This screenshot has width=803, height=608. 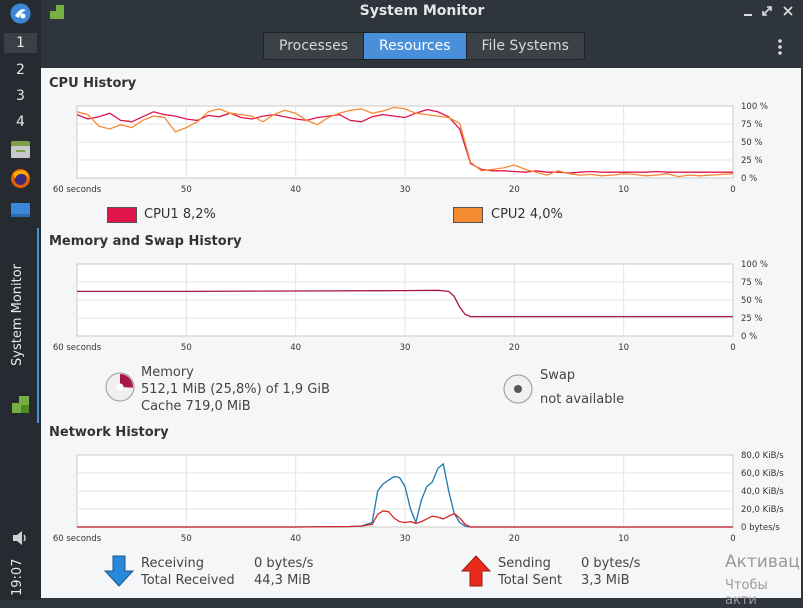 What do you see at coordinates (77, 539) in the screenshot?
I see `network-x-tick-label: 60 seconds` at bounding box center [77, 539].